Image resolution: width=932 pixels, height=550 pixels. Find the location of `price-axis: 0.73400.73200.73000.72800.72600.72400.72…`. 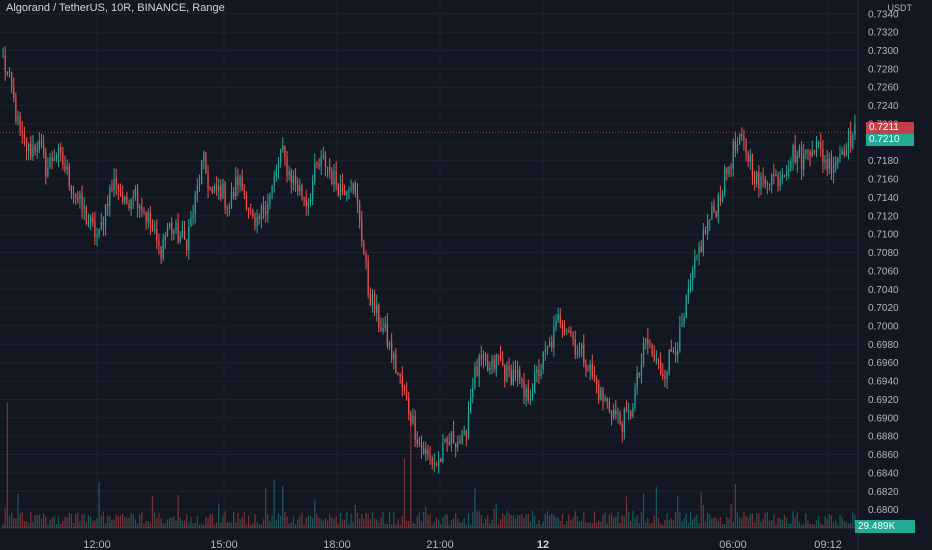

price-axis: 0.73400.73200.73000.72800.72600.72400.72… is located at coordinates (883, 262).